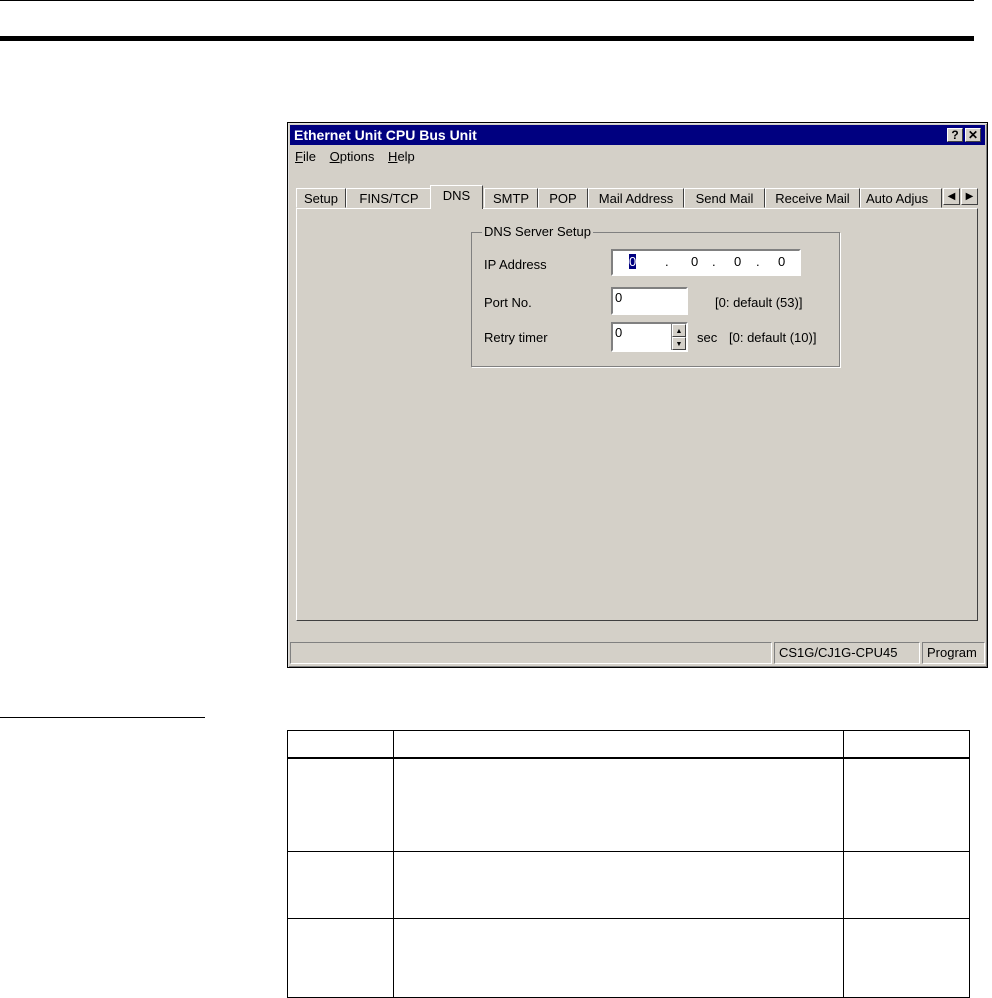 This screenshot has height=998, width=992. Describe the element at coordinates (679, 330) in the screenshot. I see `spin-up-button: ▲` at that location.